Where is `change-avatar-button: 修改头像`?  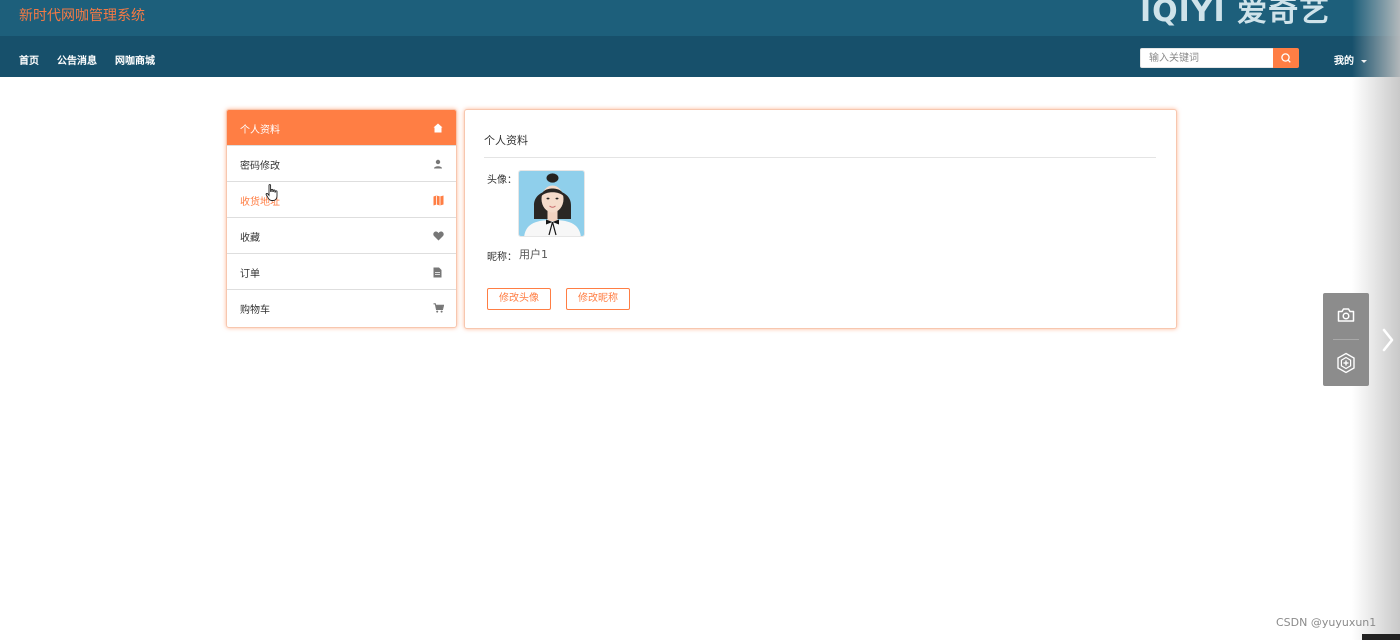 change-avatar-button: 修改头像 is located at coordinates (519, 299).